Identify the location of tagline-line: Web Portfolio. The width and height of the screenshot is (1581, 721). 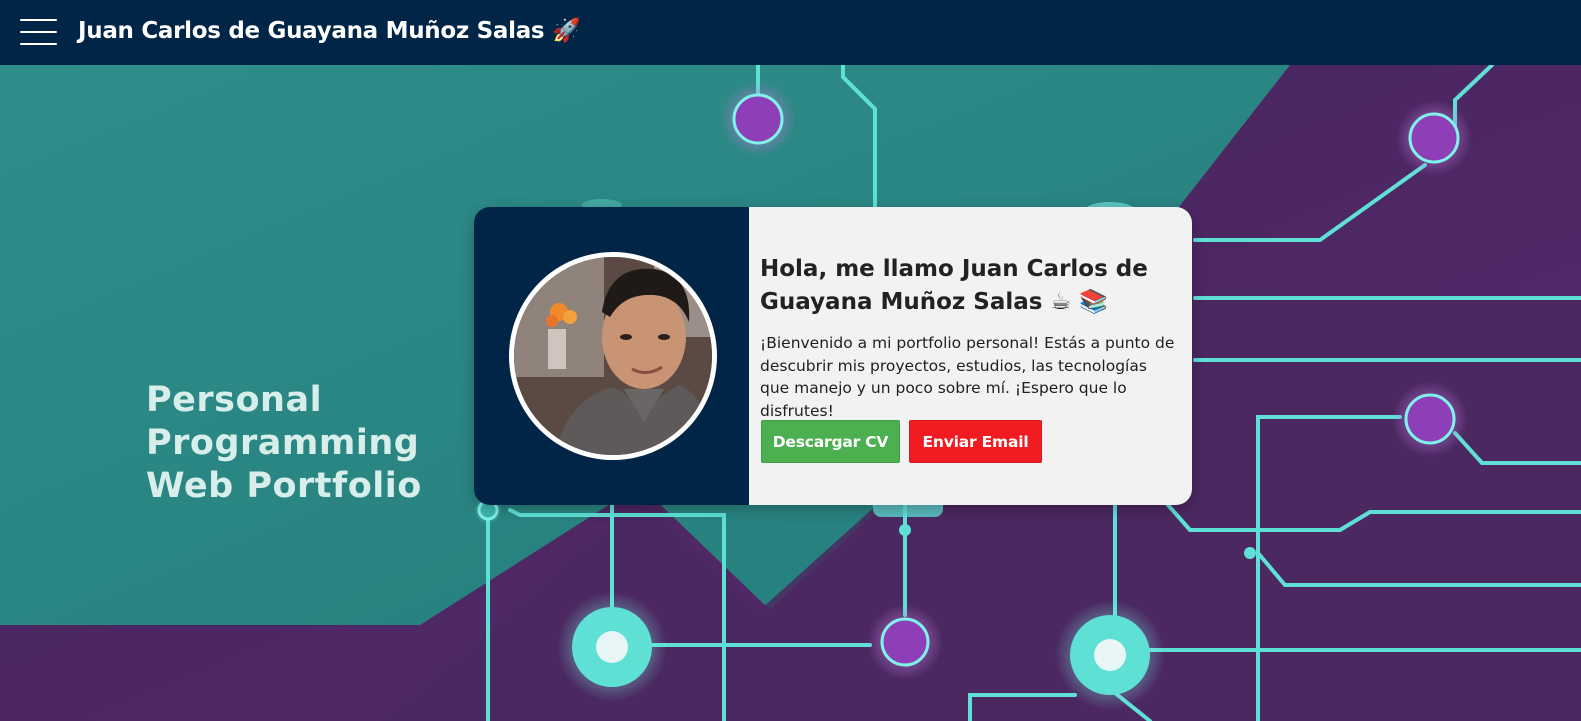
(284, 486).